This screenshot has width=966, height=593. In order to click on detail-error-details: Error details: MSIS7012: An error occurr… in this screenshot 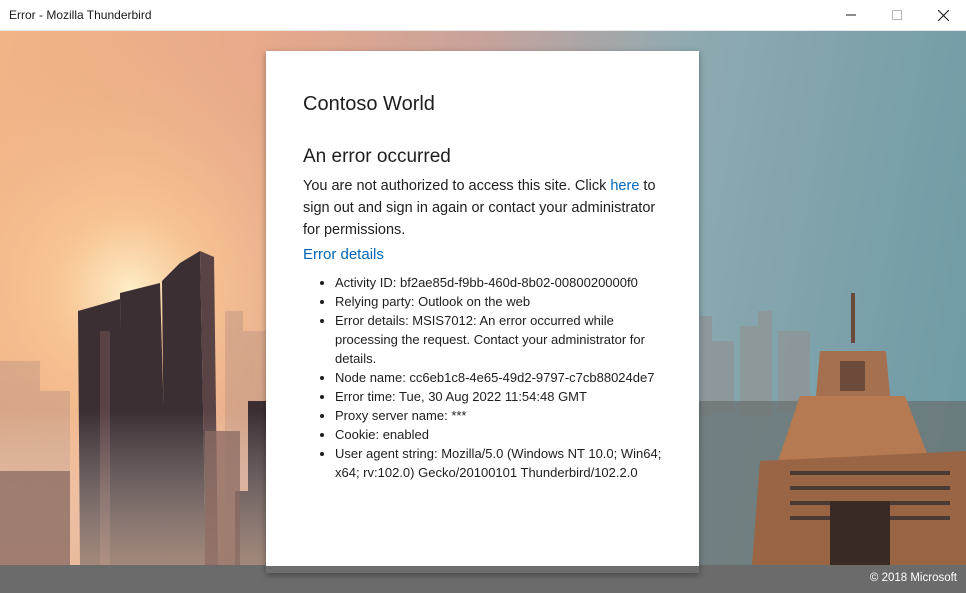, I will do `click(502, 339)`.